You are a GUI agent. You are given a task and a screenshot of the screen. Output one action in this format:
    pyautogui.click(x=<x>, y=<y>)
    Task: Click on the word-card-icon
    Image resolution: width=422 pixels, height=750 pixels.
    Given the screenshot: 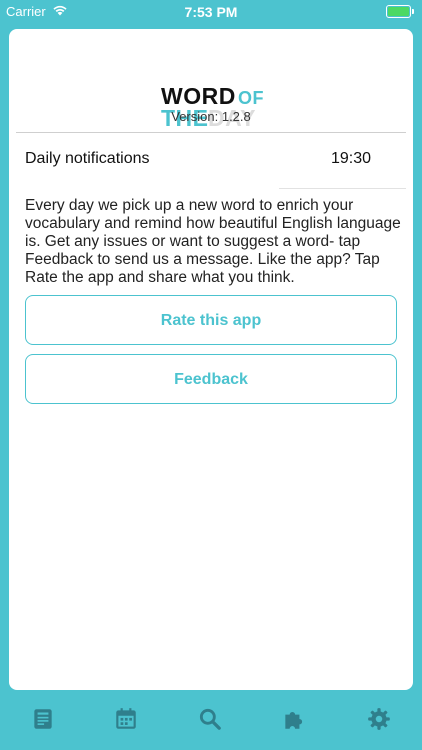 What is the action you would take?
    pyautogui.click(x=43, y=719)
    